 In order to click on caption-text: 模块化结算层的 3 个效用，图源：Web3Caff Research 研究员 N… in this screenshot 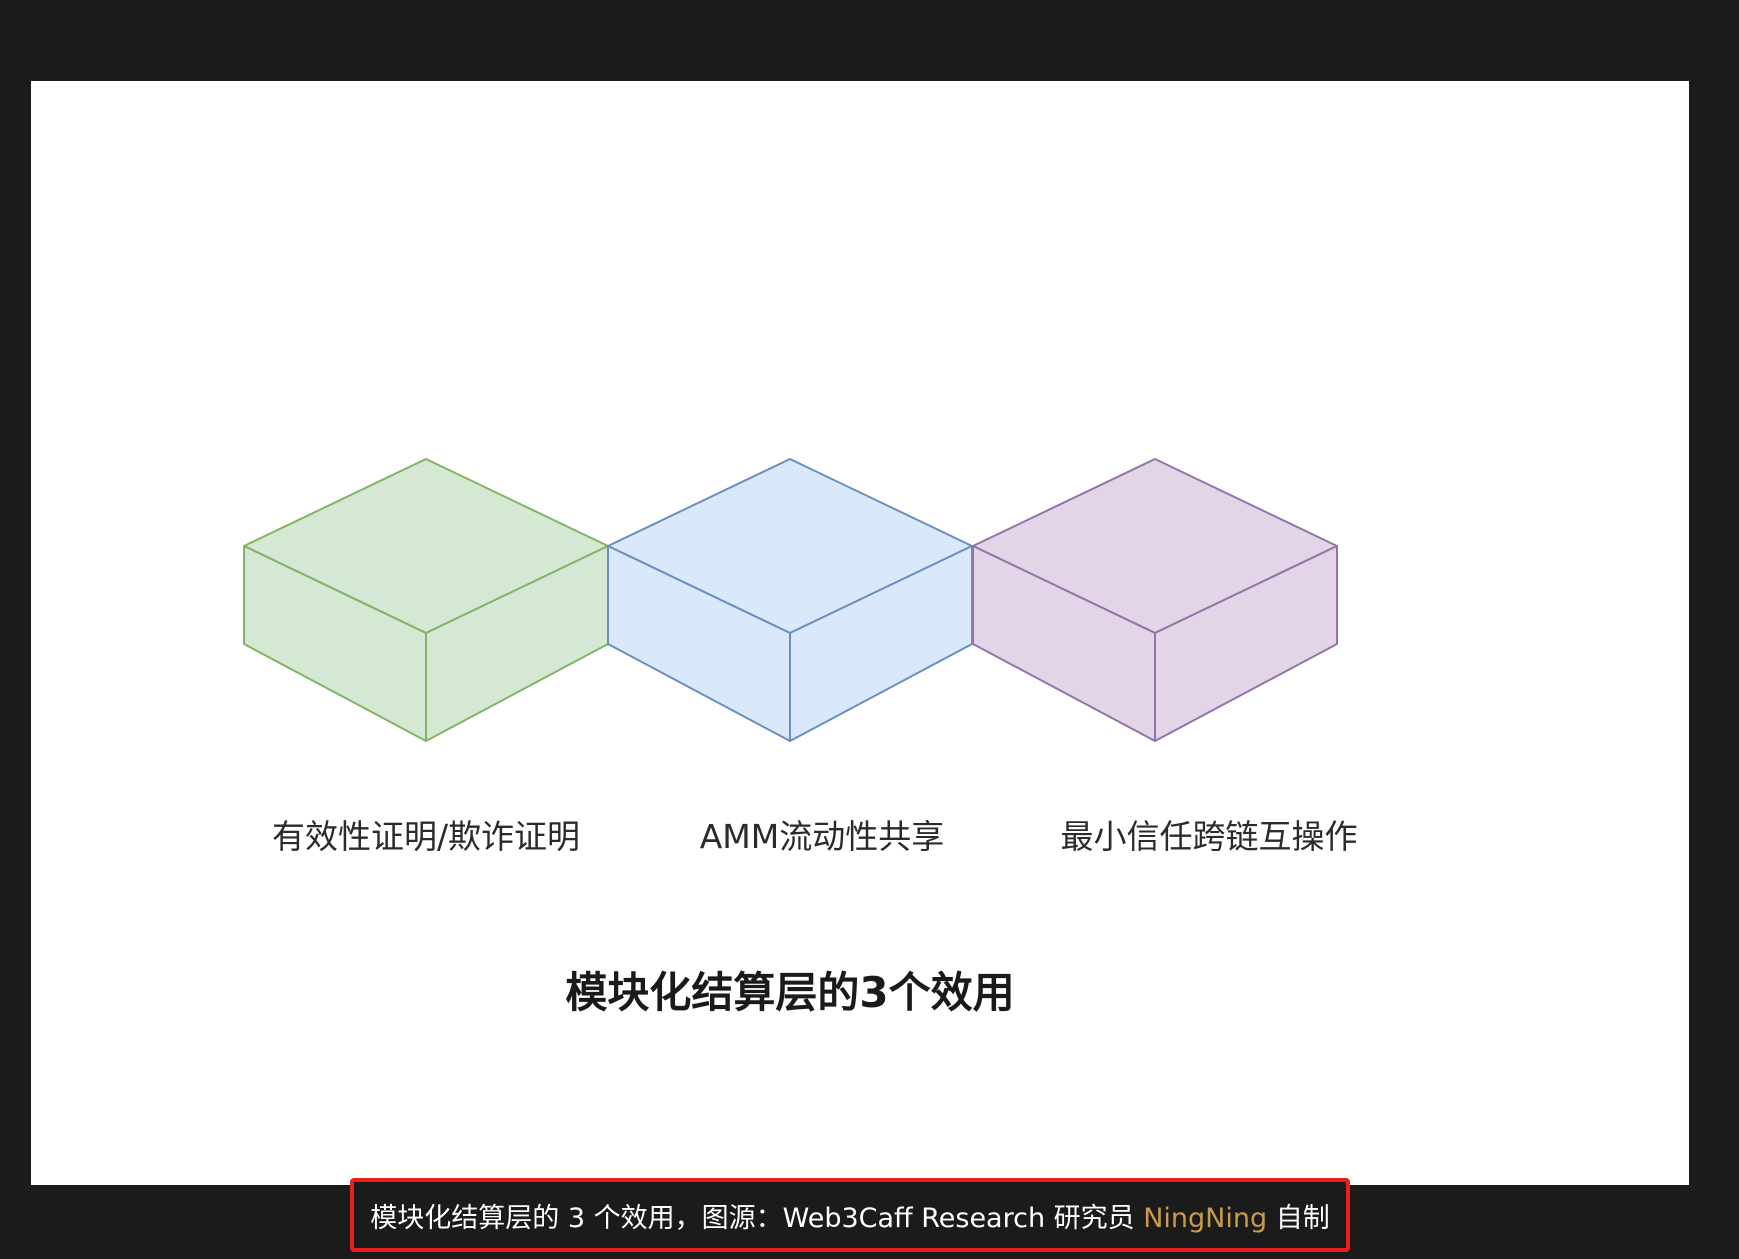, I will do `click(849, 1215)`.